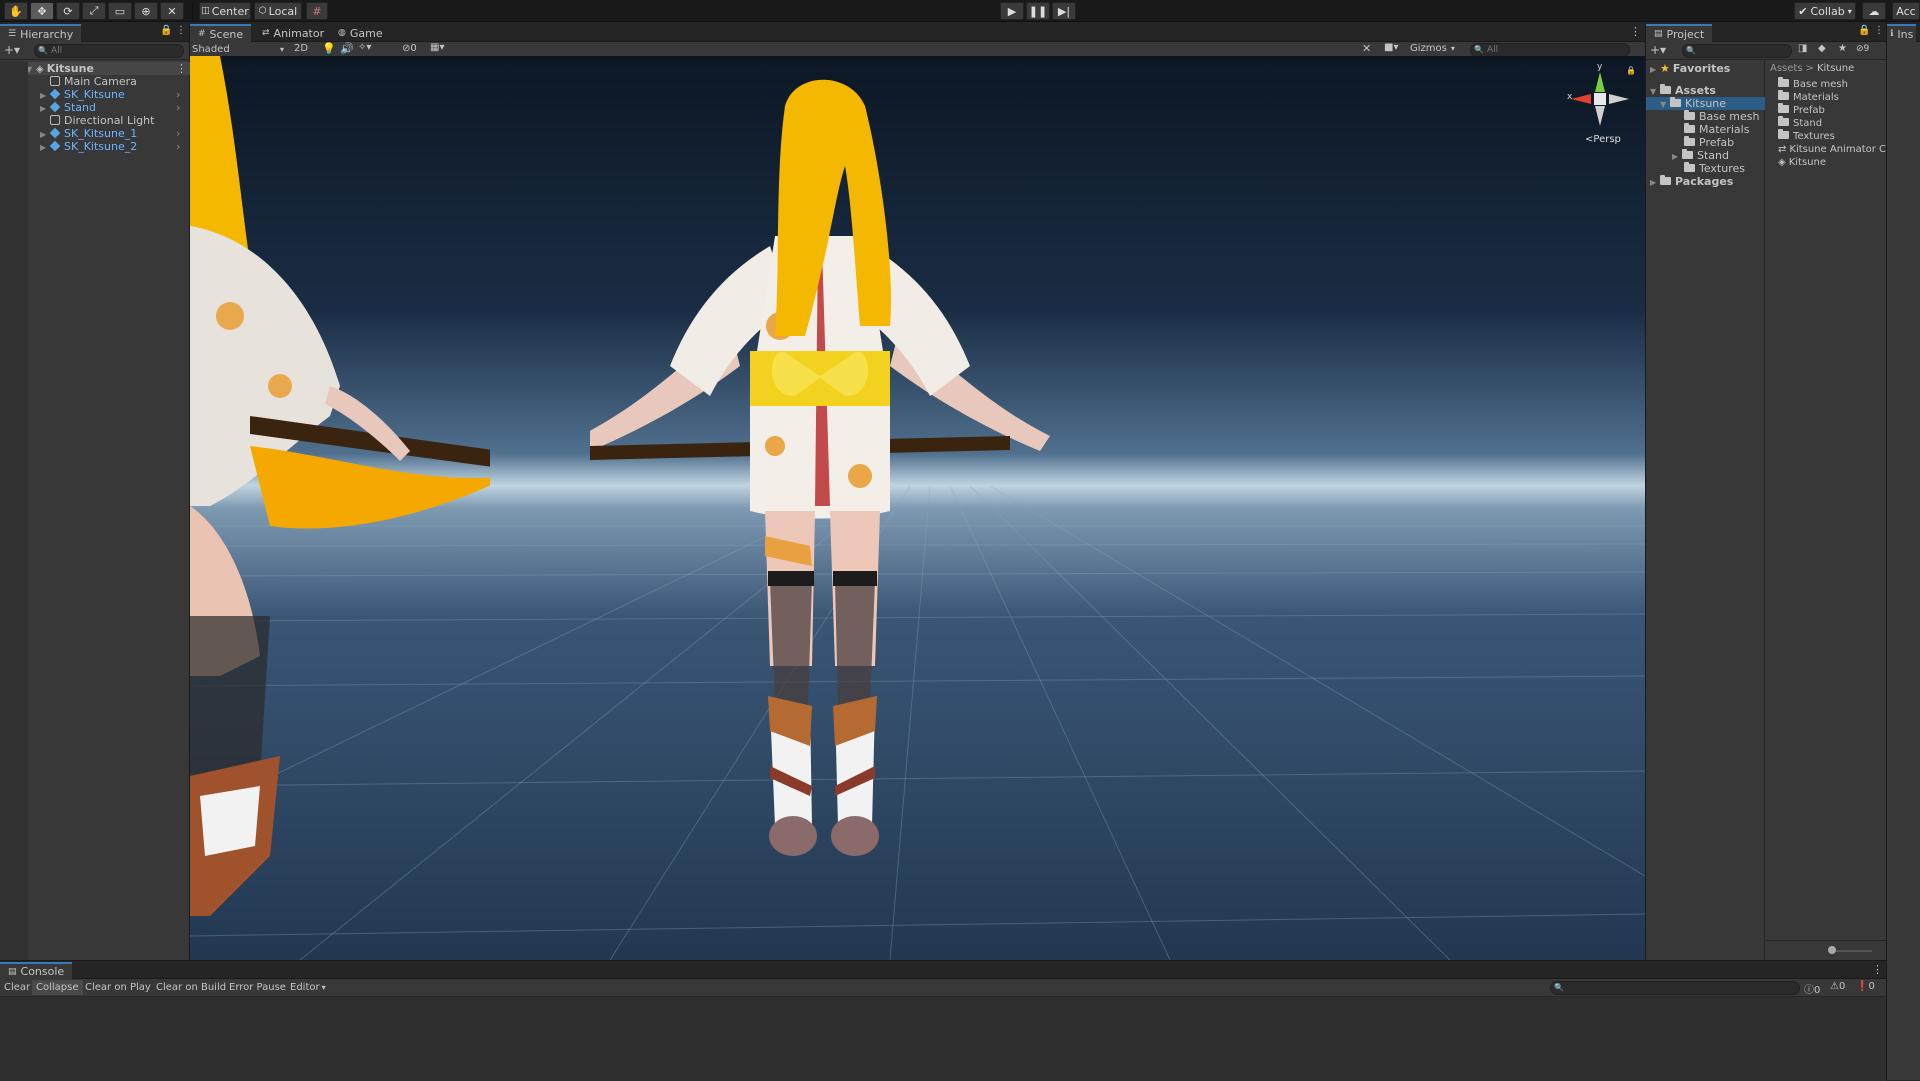 The image size is (1920, 1081). Describe the element at coordinates (1737, 51) in the screenshot. I see `project-search-input` at that location.